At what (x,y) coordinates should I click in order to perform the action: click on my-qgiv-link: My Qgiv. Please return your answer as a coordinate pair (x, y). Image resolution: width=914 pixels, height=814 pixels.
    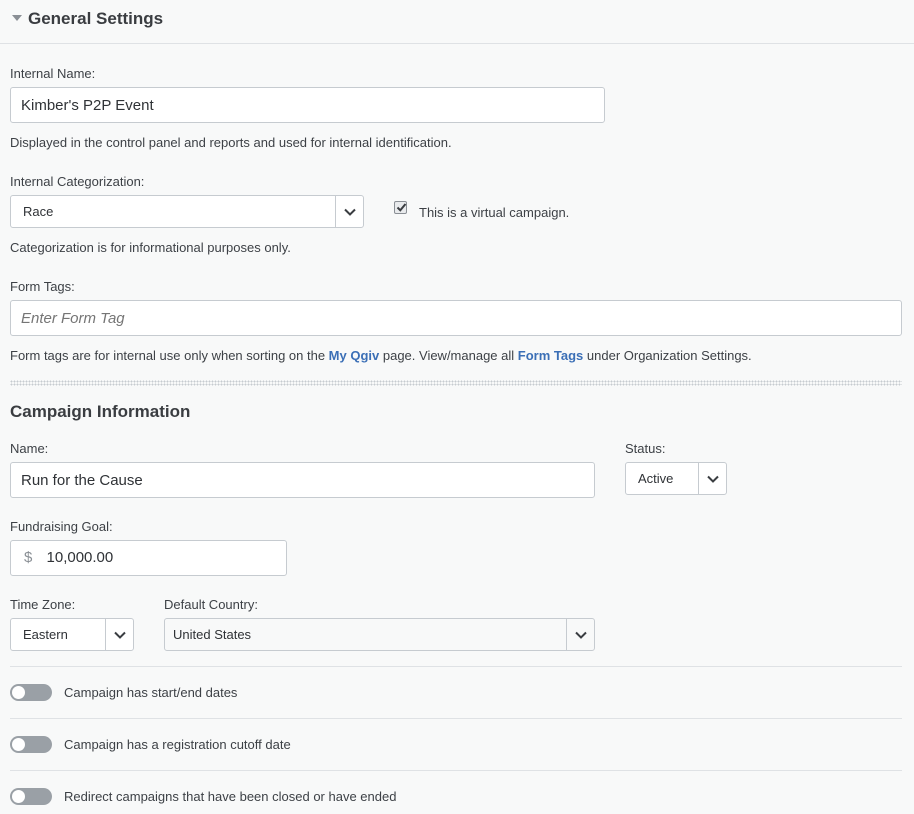
    Looking at the image, I should click on (354, 355).